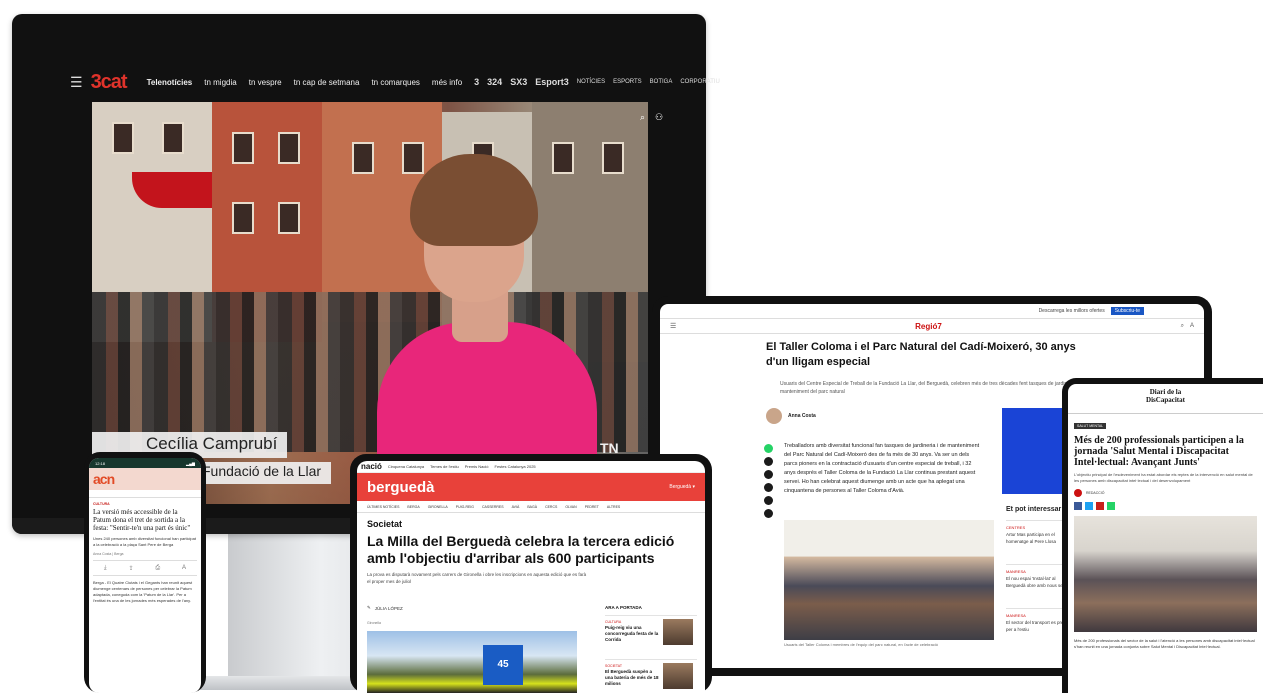 The height and width of the screenshot is (693, 1263). What do you see at coordinates (802, 416) in the screenshot?
I see `author-name: Anna Costa` at bounding box center [802, 416].